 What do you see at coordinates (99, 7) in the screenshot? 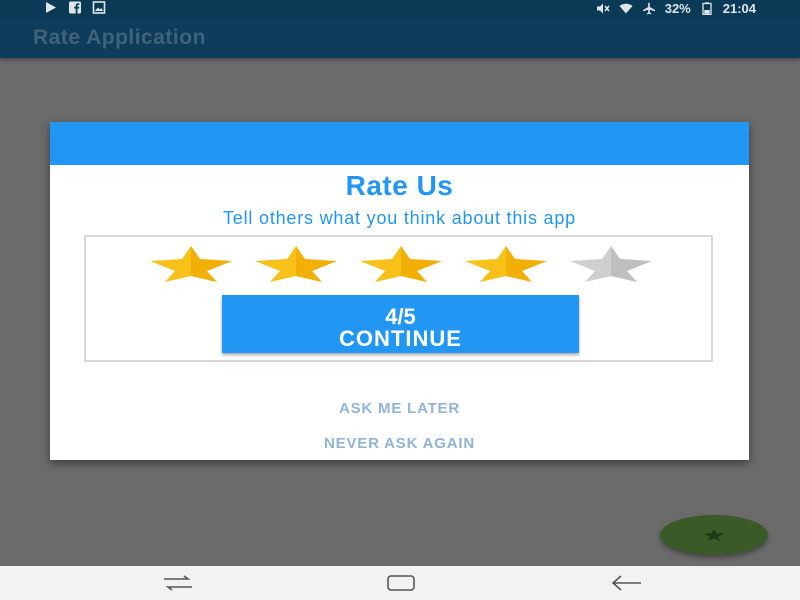
I see `gallery-icon` at bounding box center [99, 7].